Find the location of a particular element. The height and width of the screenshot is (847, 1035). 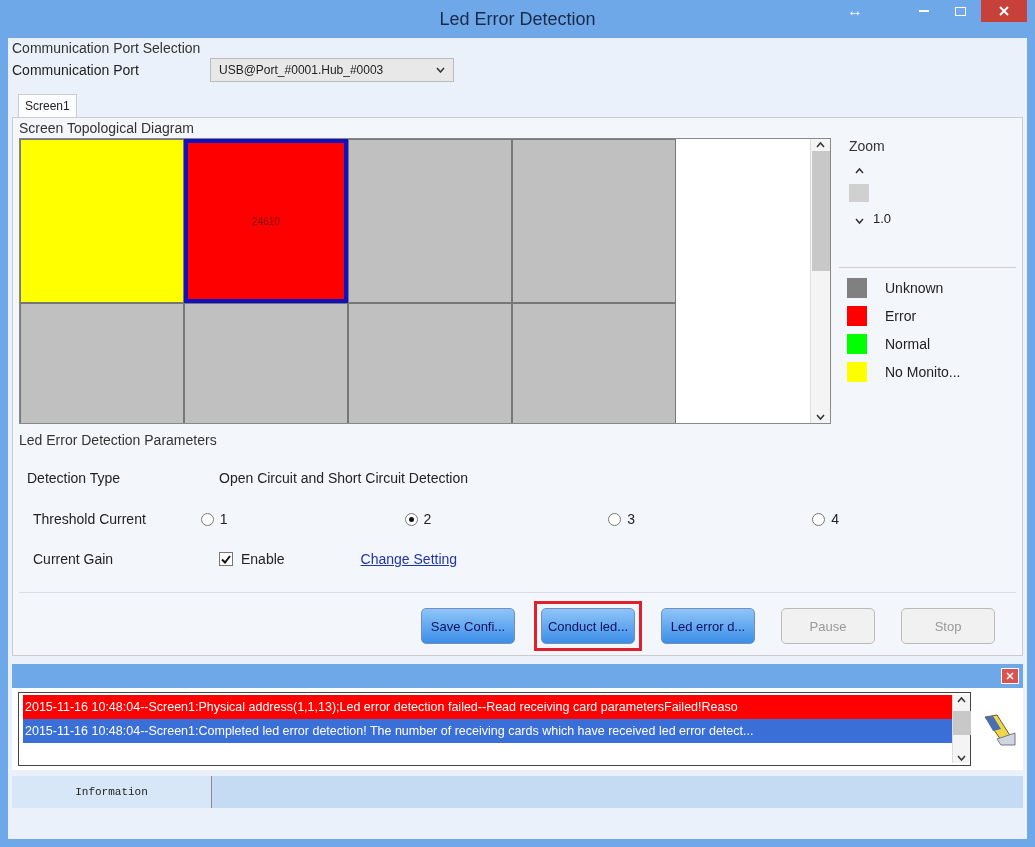

window-title: Led Error Detection is located at coordinates (517, 19).